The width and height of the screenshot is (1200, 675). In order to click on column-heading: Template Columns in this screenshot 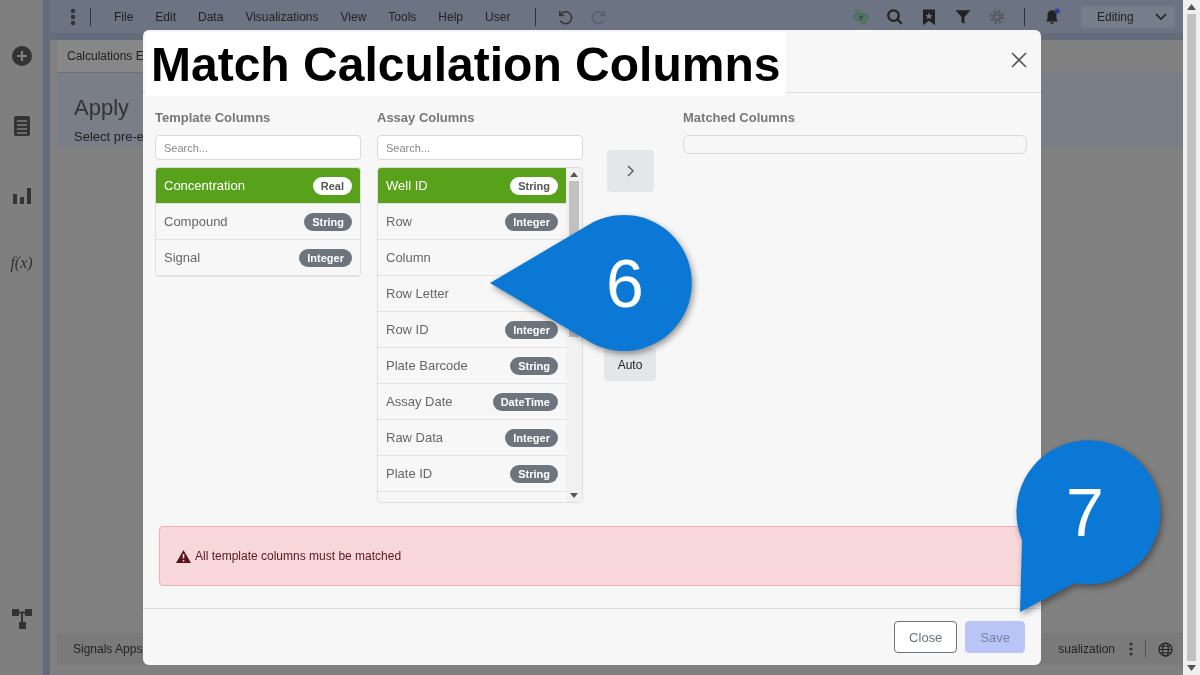, I will do `click(213, 117)`.